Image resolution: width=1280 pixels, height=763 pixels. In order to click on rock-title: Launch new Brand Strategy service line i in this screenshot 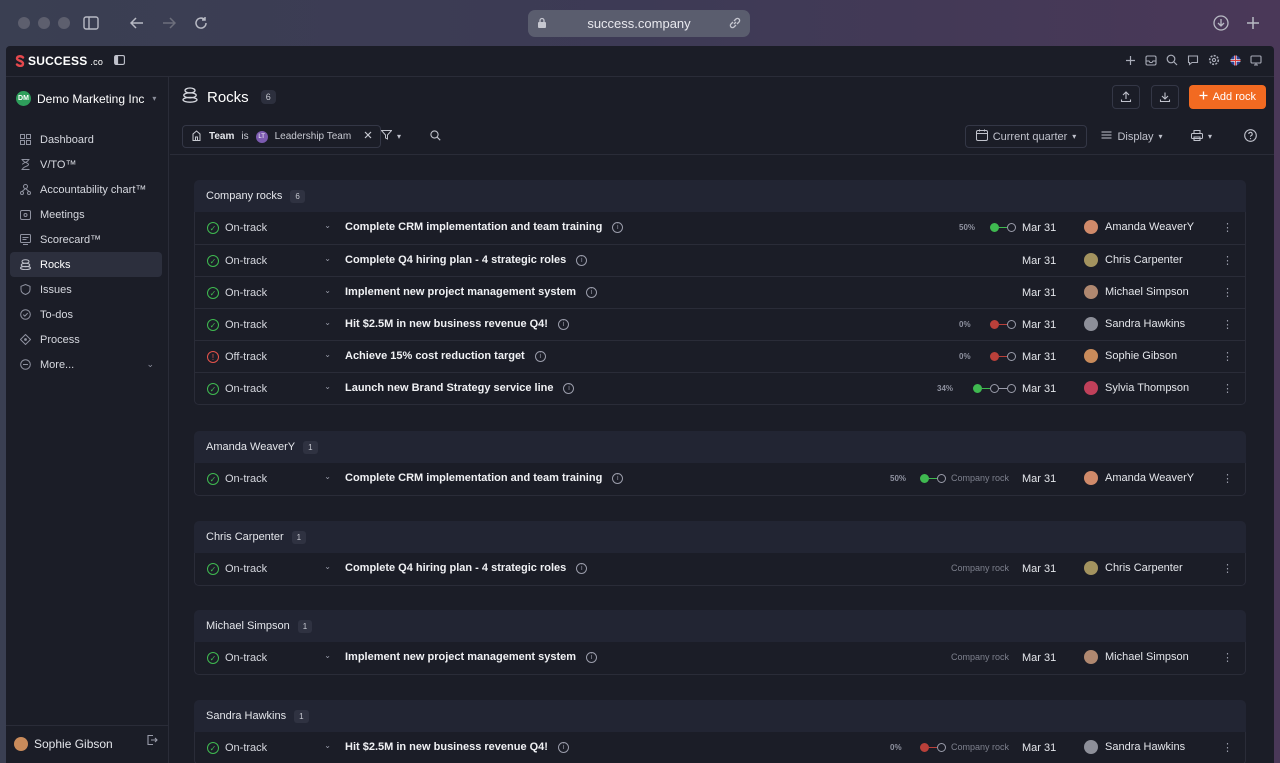, I will do `click(460, 388)`.